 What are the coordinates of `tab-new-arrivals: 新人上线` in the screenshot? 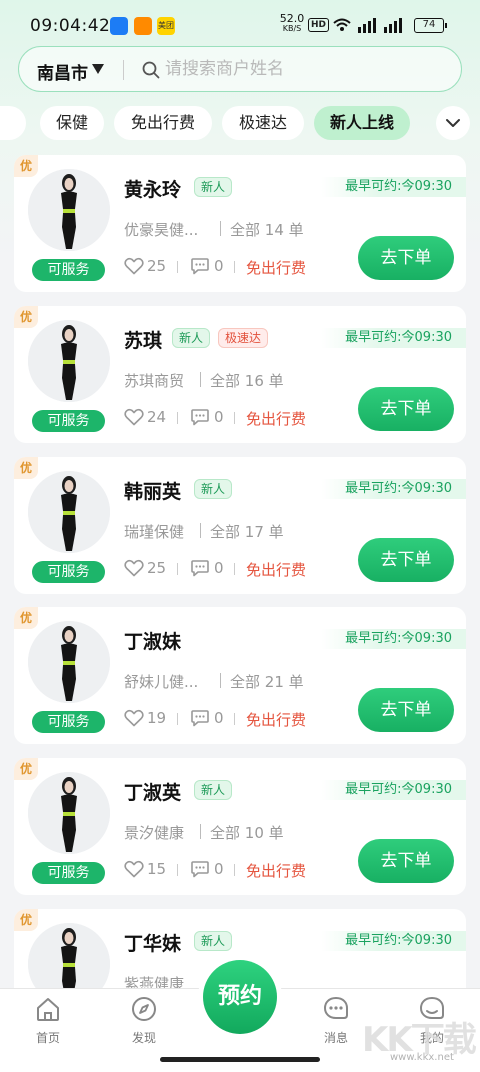 It's located at (362, 123).